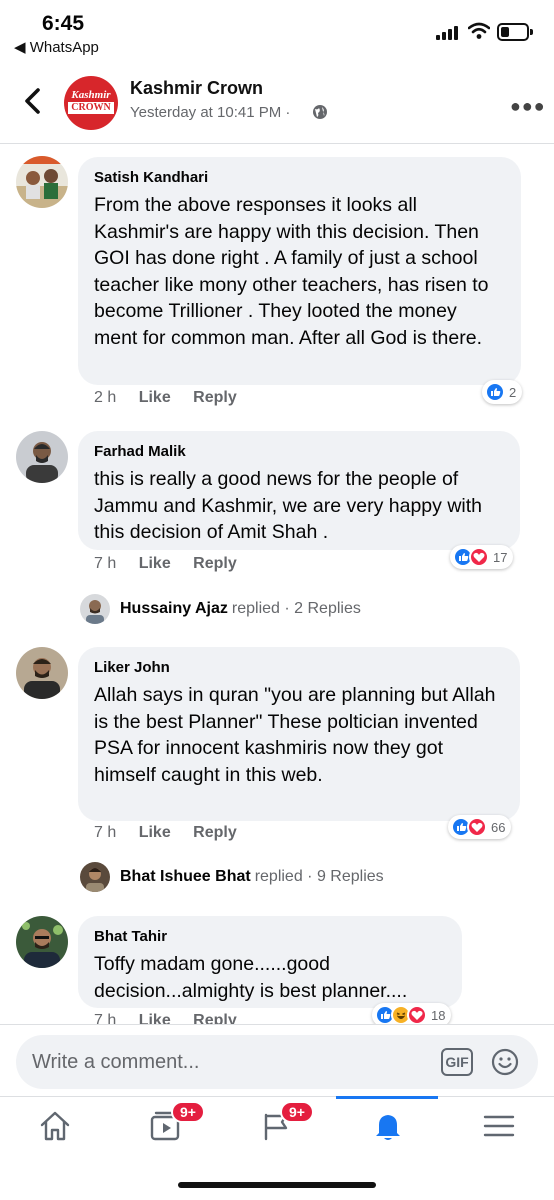 The width and height of the screenshot is (554, 1200). Describe the element at coordinates (91, 95) in the screenshot. I see `avatar-logo-line1: Kashmir` at that location.